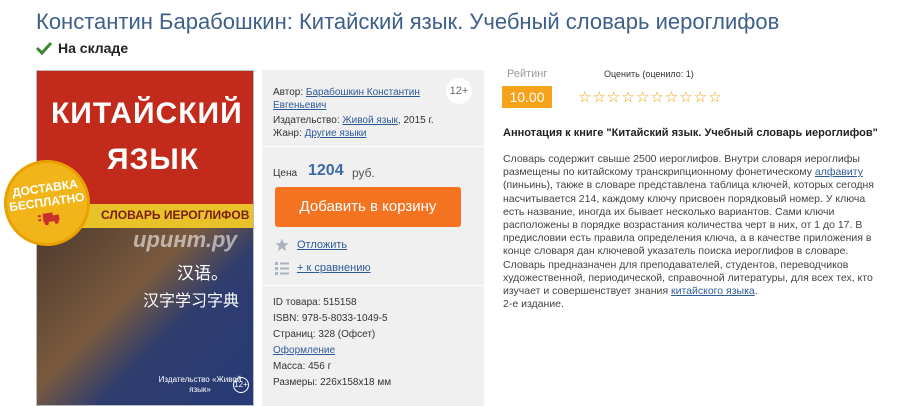 Image resolution: width=910 pixels, height=406 pixels. Describe the element at coordinates (713, 291) in the screenshot. I see `chinese-language-link: китайского языка` at that location.